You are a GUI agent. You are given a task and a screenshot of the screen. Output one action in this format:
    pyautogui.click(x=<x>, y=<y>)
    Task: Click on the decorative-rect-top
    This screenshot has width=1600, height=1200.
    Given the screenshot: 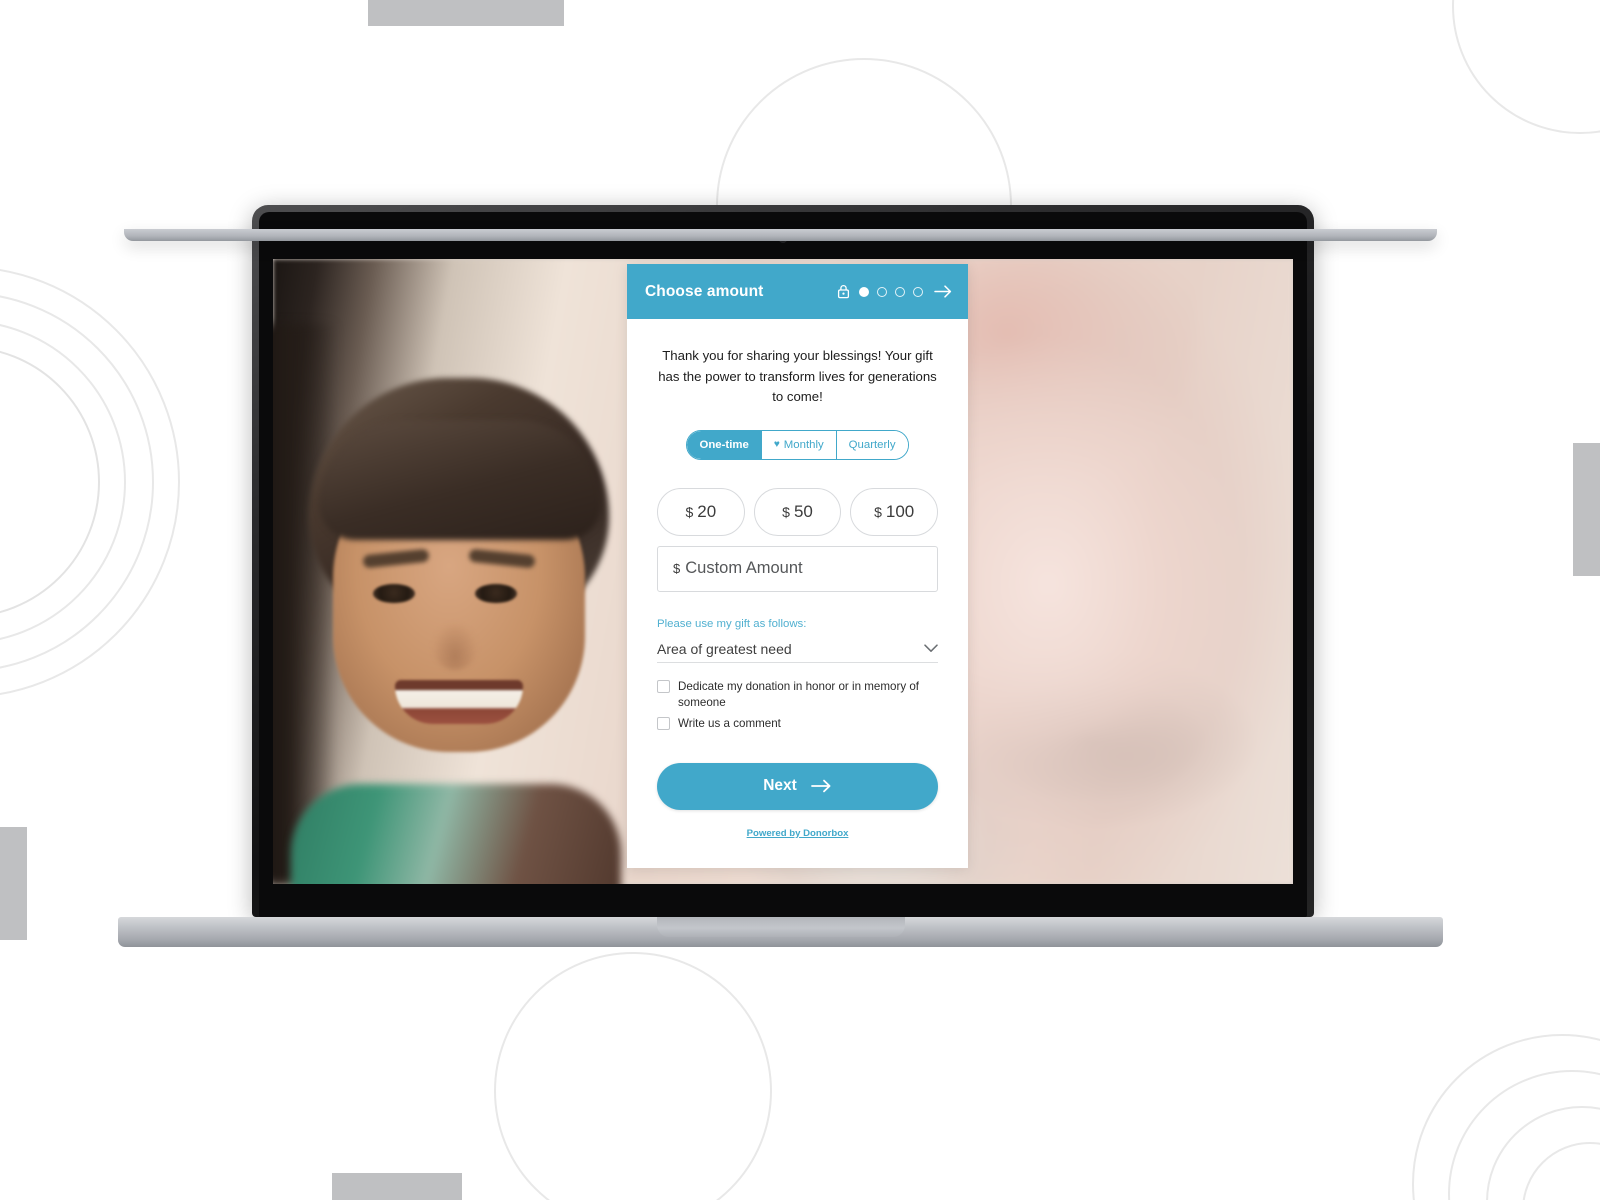 What is the action you would take?
    pyautogui.click(x=466, y=13)
    